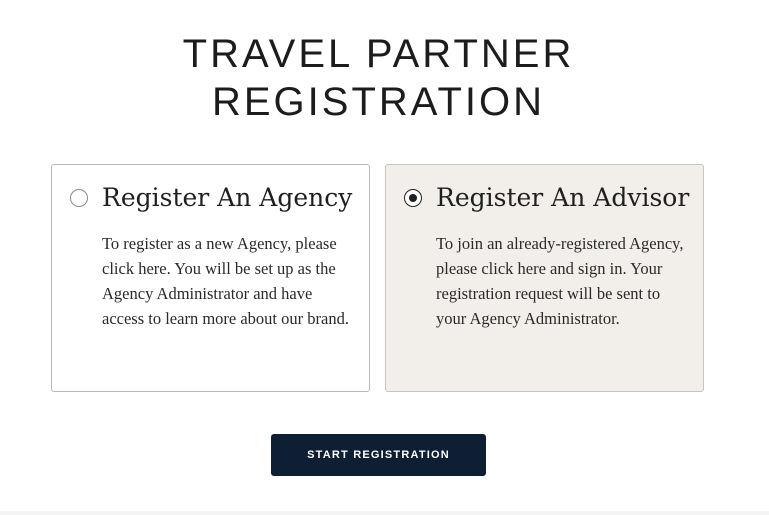 The image size is (769, 515). I want to click on advisor-card-heading: Register An Advisor, so click(563, 197).